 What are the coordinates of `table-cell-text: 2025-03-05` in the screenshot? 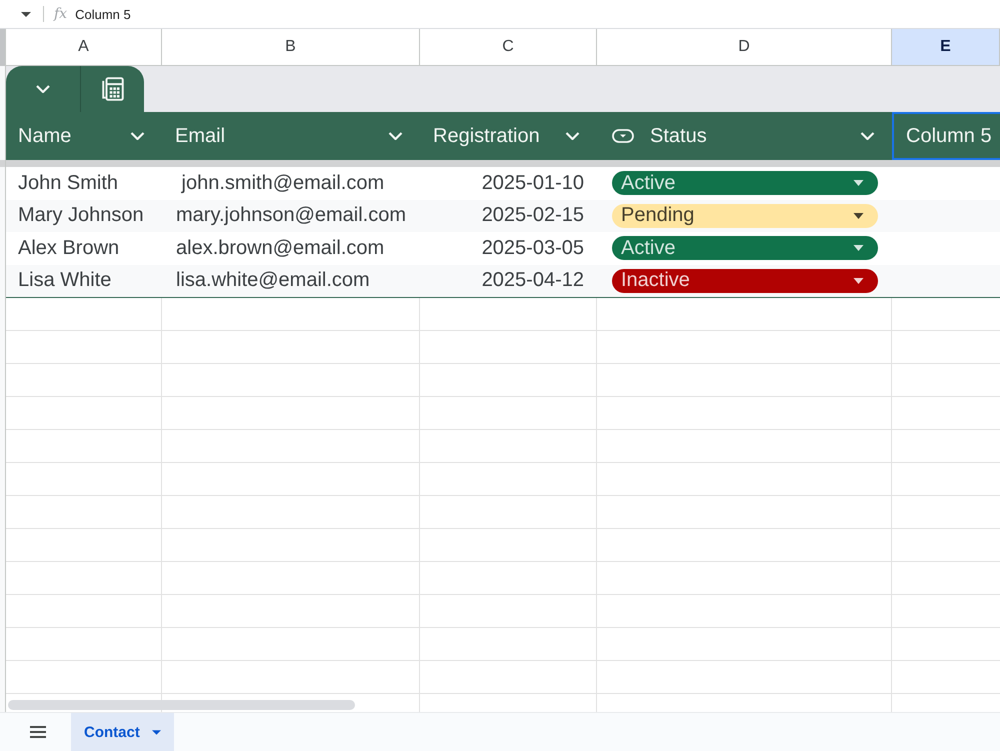 It's located at (532, 248).